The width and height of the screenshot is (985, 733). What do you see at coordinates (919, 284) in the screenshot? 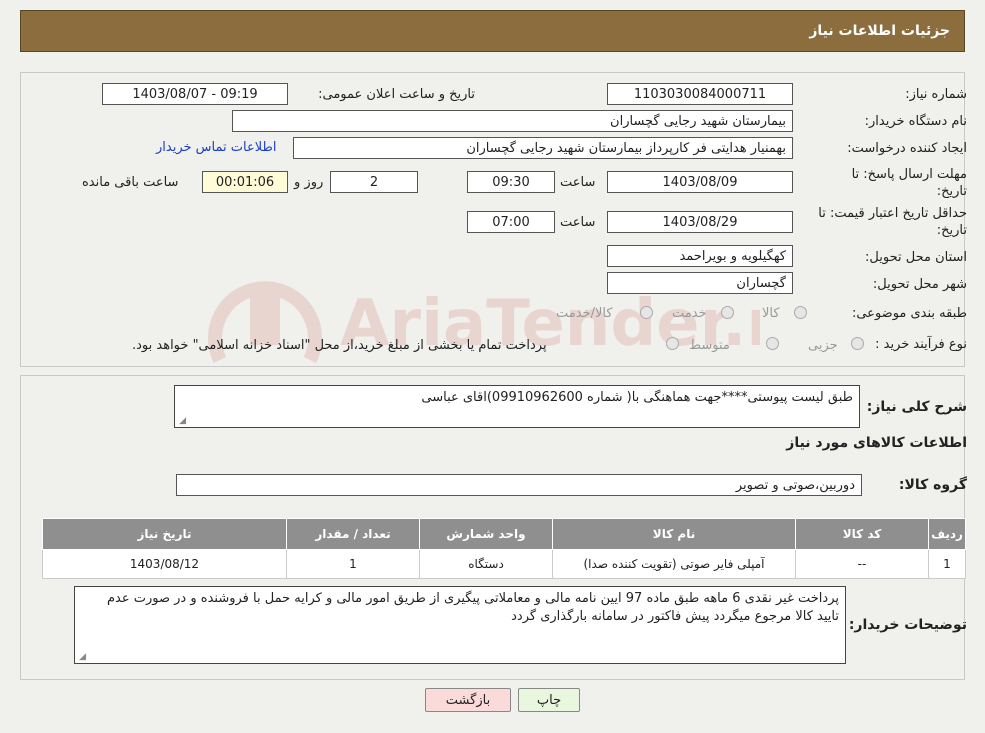
I see `city-label: شهر محل تحویل:` at bounding box center [919, 284].